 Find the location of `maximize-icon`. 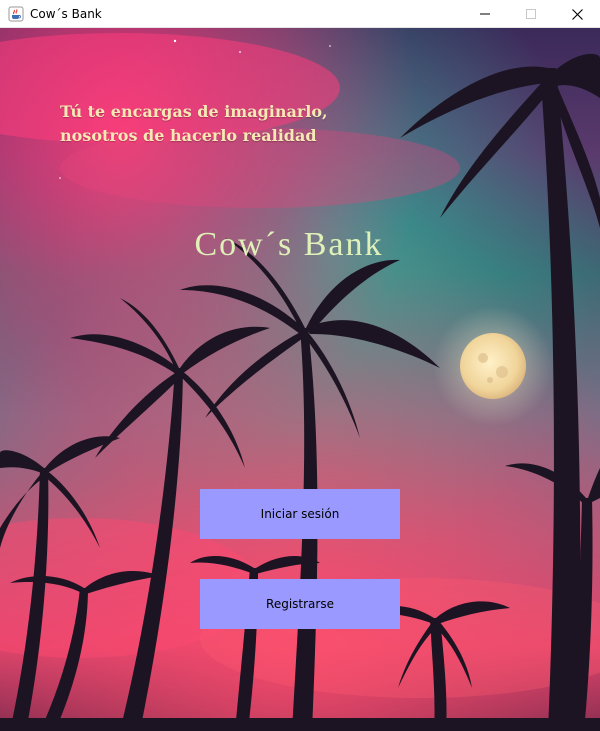

maximize-icon is located at coordinates (531, 14).